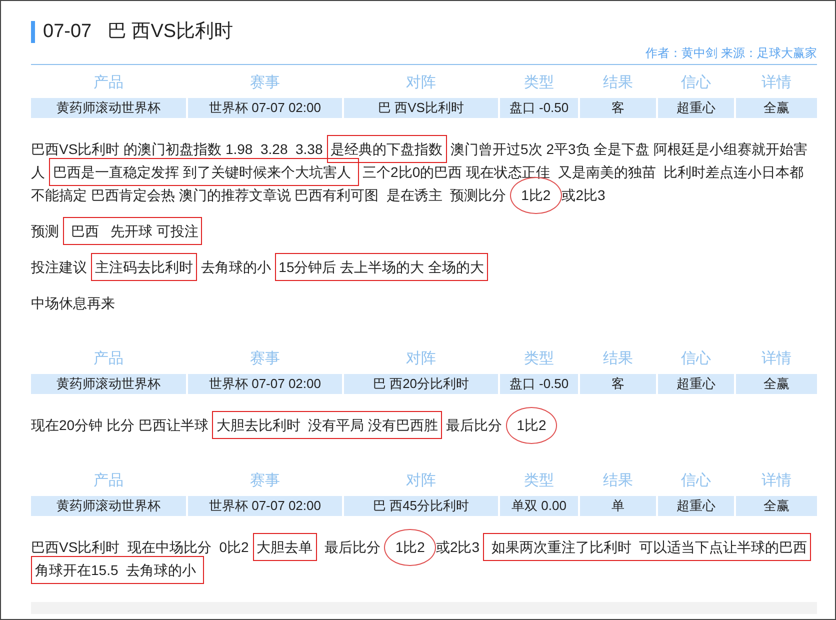 The height and width of the screenshot is (620, 836). What do you see at coordinates (177, 149) in the screenshot?
I see `analysis-text: 巴西VS比利时 的澳门初盘指数 1.98 3.28 3.38` at bounding box center [177, 149].